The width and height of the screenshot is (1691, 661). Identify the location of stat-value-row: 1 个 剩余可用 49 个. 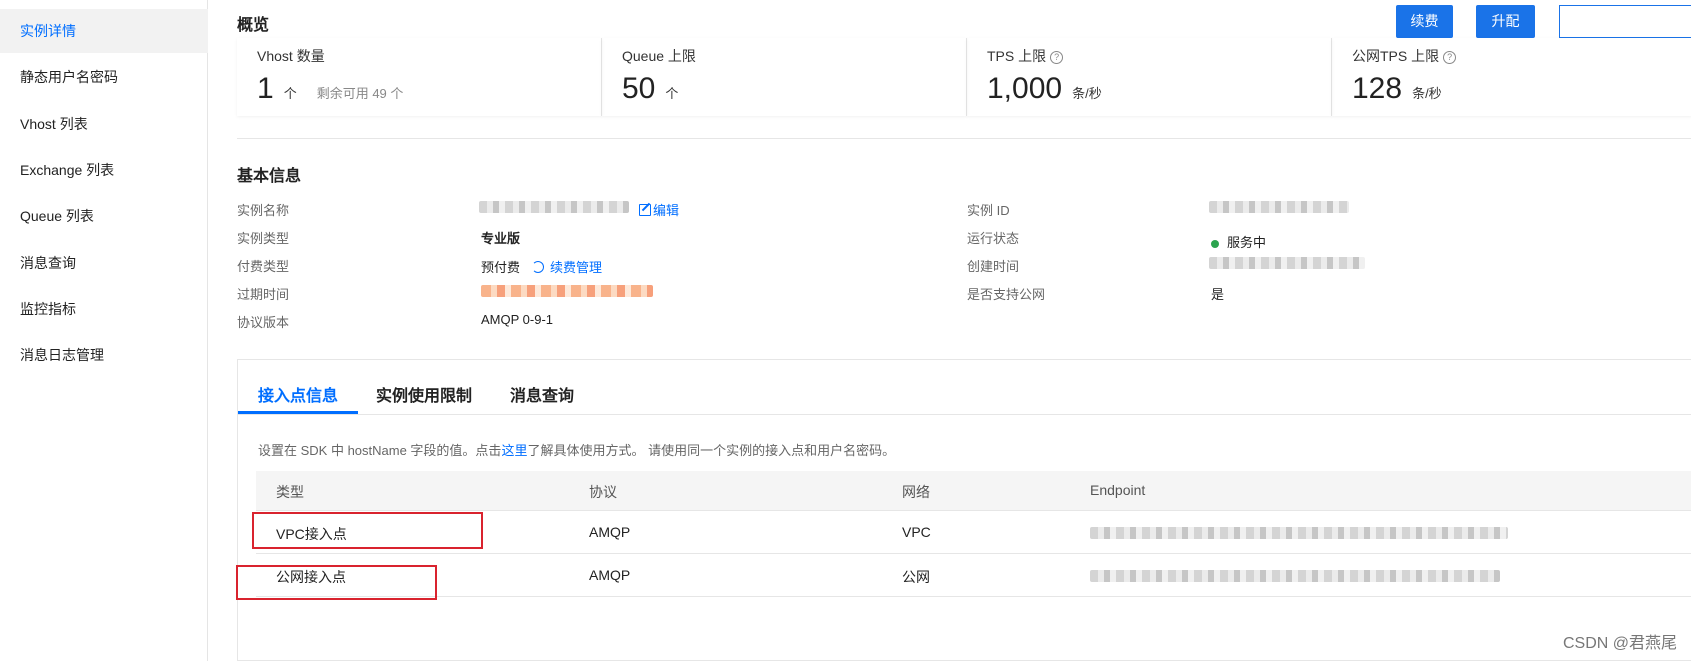
(330, 89).